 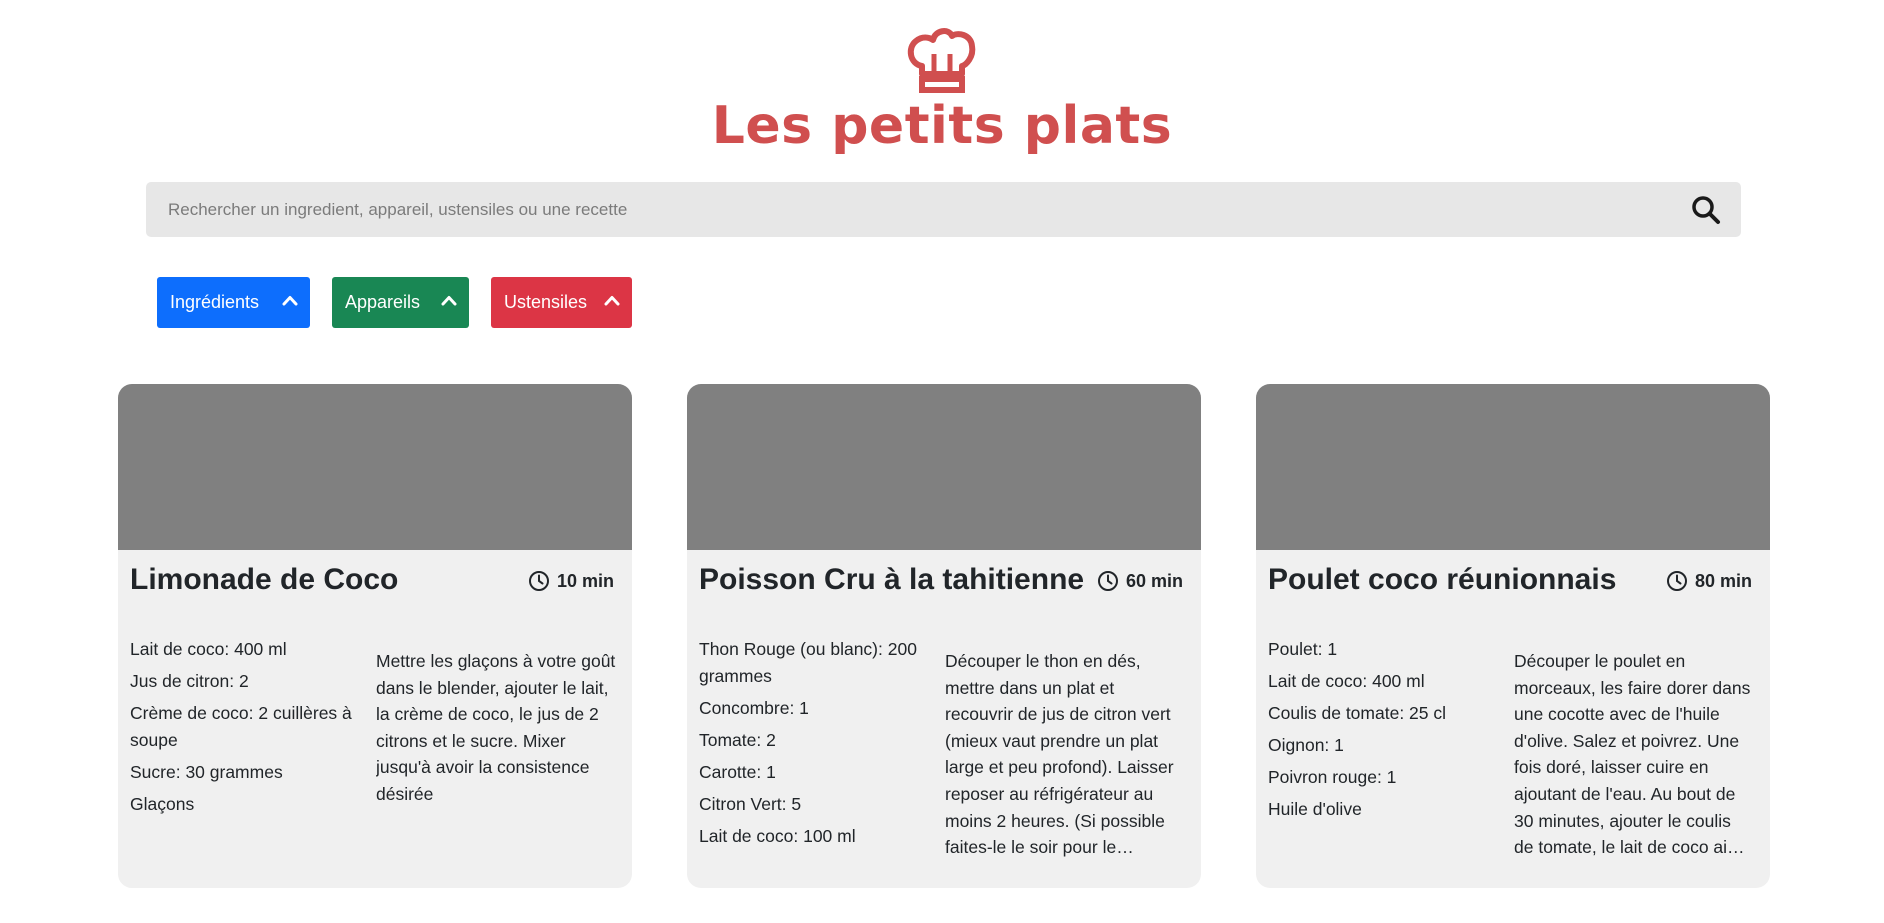 What do you see at coordinates (1154, 581) in the screenshot?
I see `recipe-time-value: 60 min` at bounding box center [1154, 581].